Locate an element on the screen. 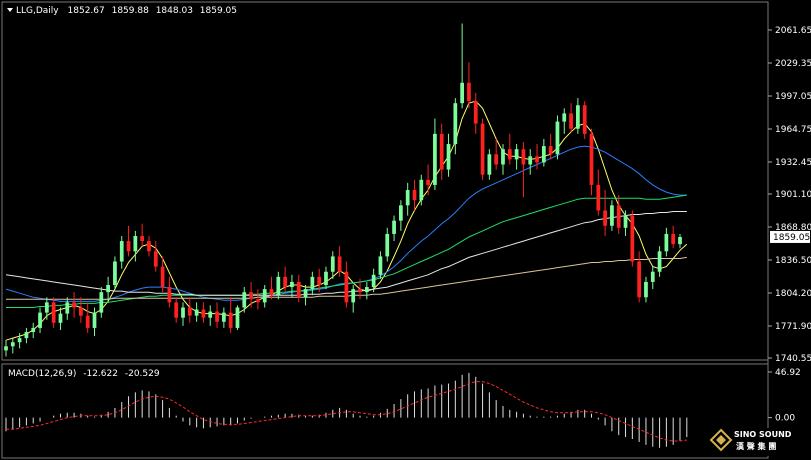  price-tick-label: 1964.75 is located at coordinates (793, 130).